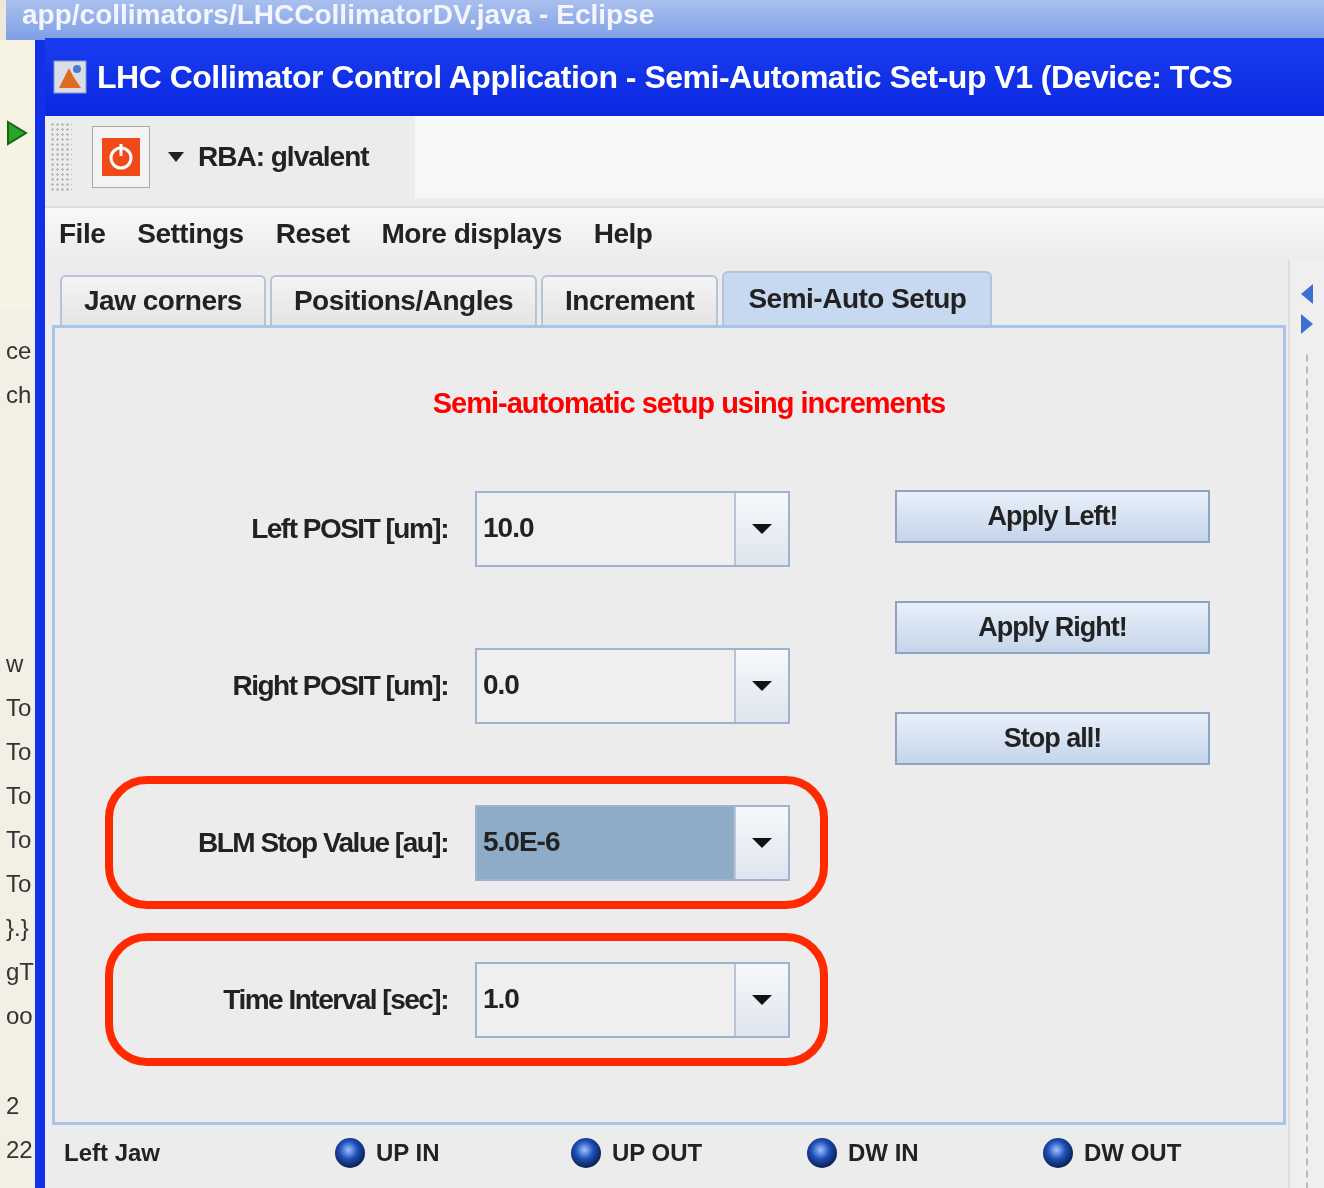 This screenshot has width=1324, height=1188. Describe the element at coordinates (1160, 1153) in the screenshot. I see `jaw-button: DW OUT` at that location.